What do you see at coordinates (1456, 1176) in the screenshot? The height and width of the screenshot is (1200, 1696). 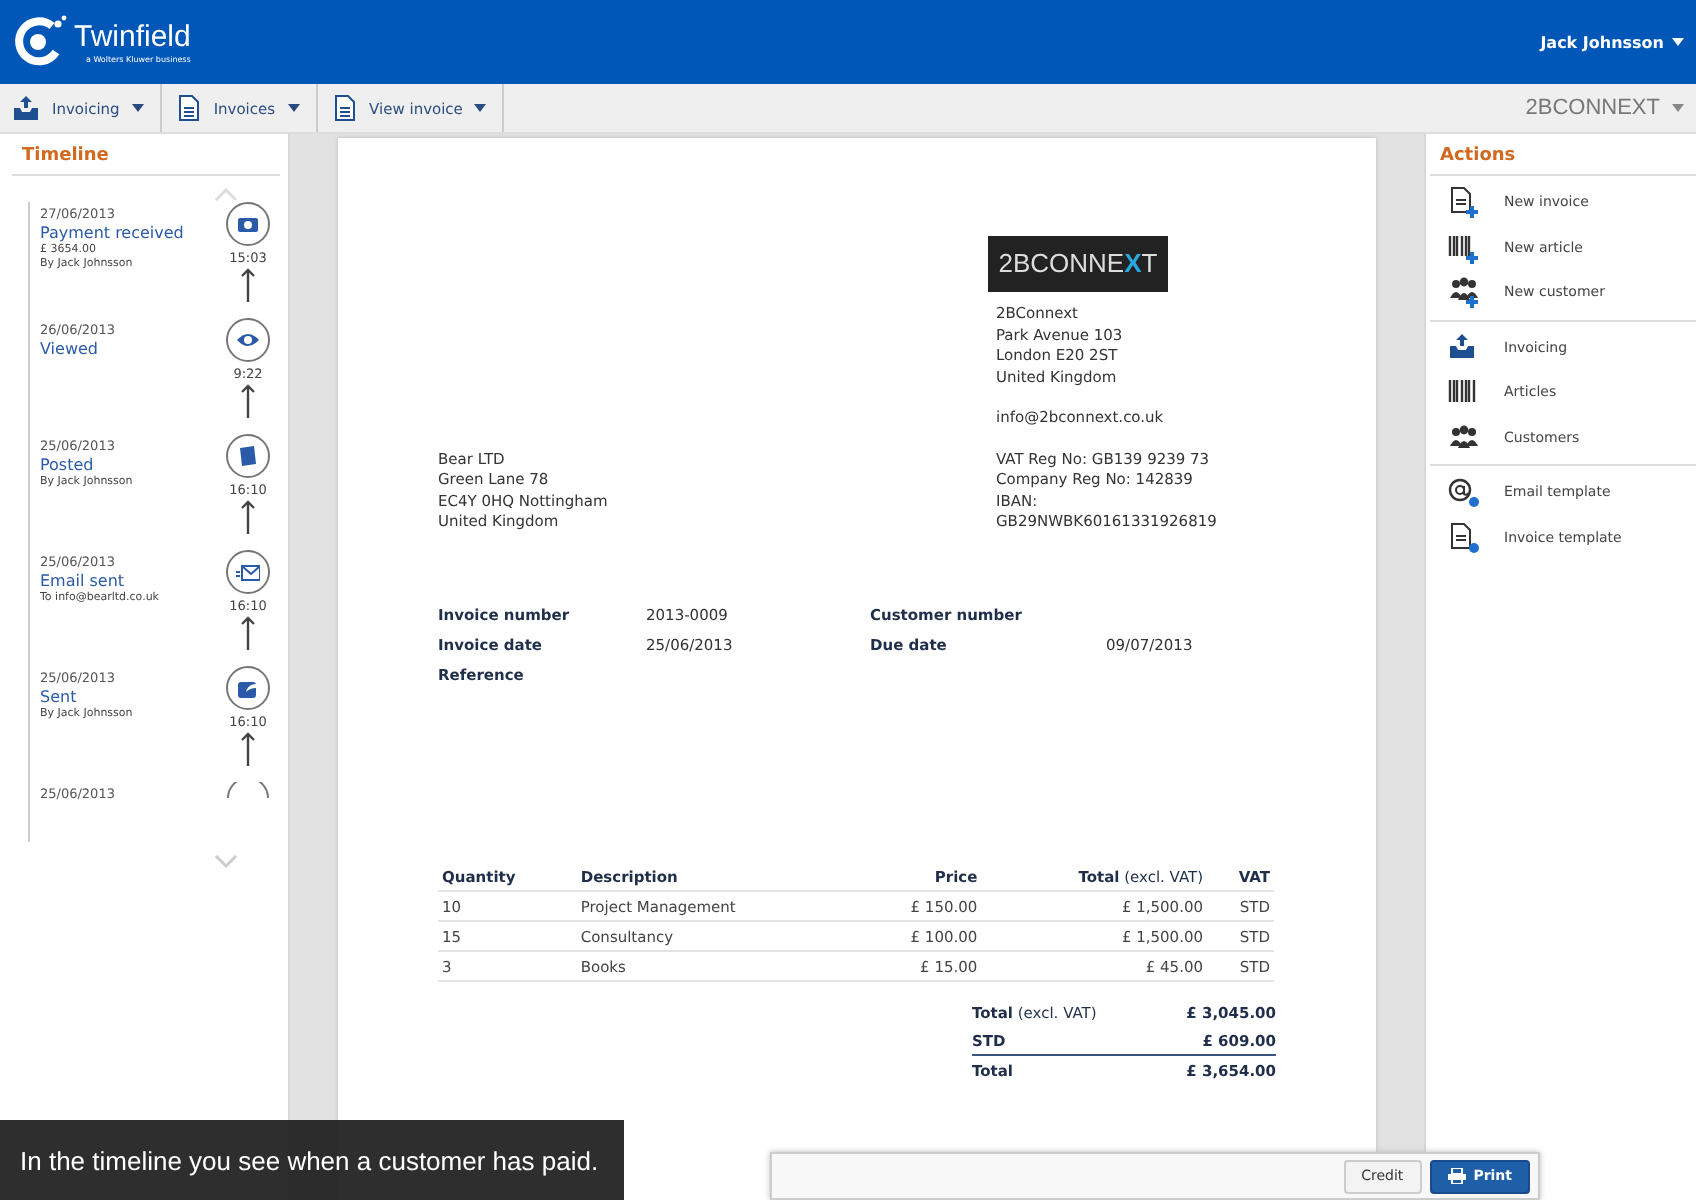 I see `printer-icon` at bounding box center [1456, 1176].